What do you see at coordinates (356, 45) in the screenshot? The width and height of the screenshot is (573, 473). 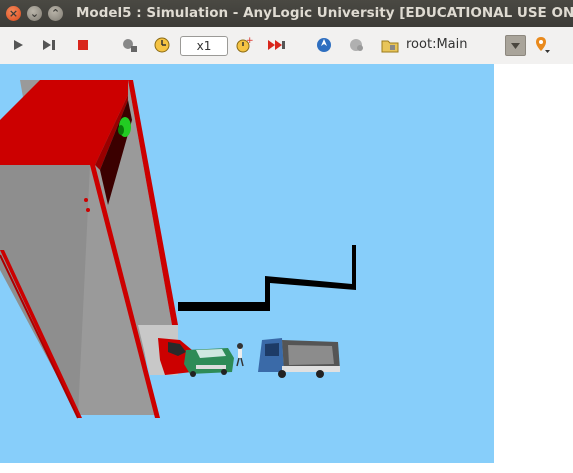 I see `agent-icon` at bounding box center [356, 45].